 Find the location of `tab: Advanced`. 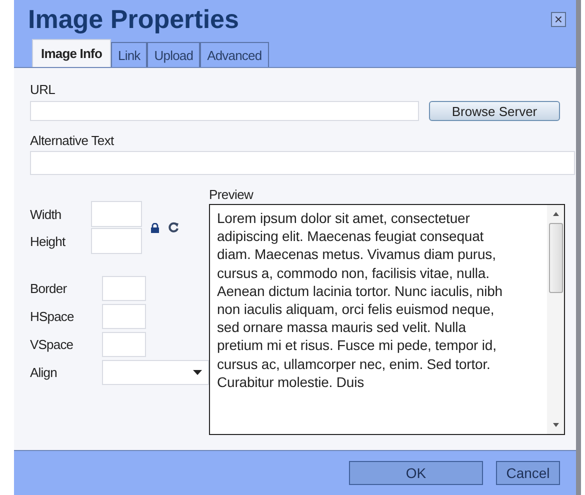

tab: Advanced is located at coordinates (234, 54).